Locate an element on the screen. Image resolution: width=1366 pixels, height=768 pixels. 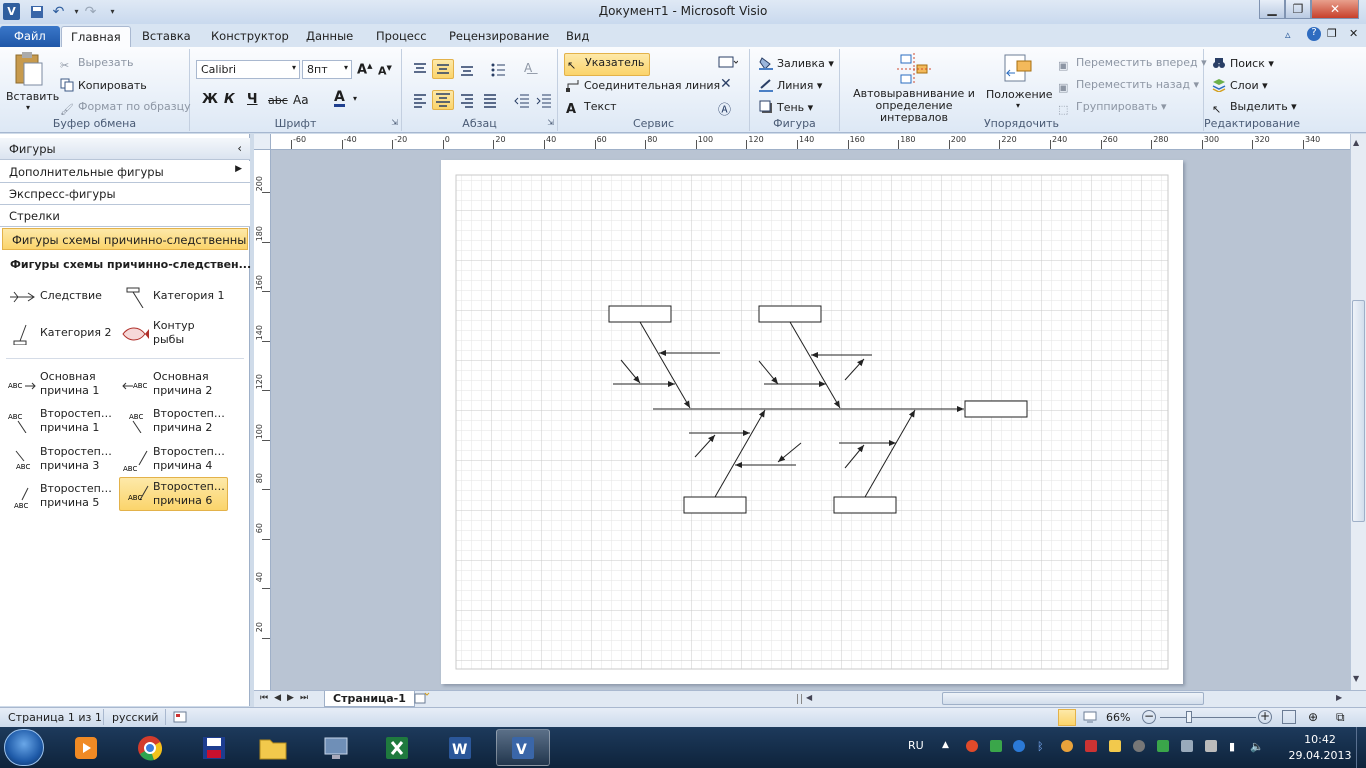
align-left-icon is located at coordinates (420, 100).